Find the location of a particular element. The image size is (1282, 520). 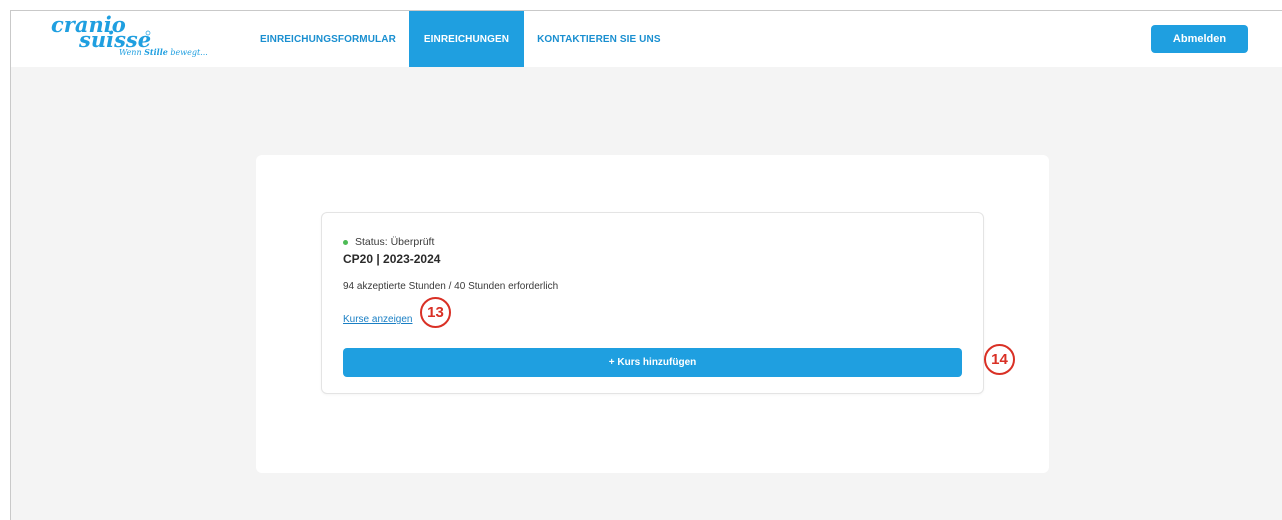

add-course-button: + Kurs hinzufügen is located at coordinates (652, 362).